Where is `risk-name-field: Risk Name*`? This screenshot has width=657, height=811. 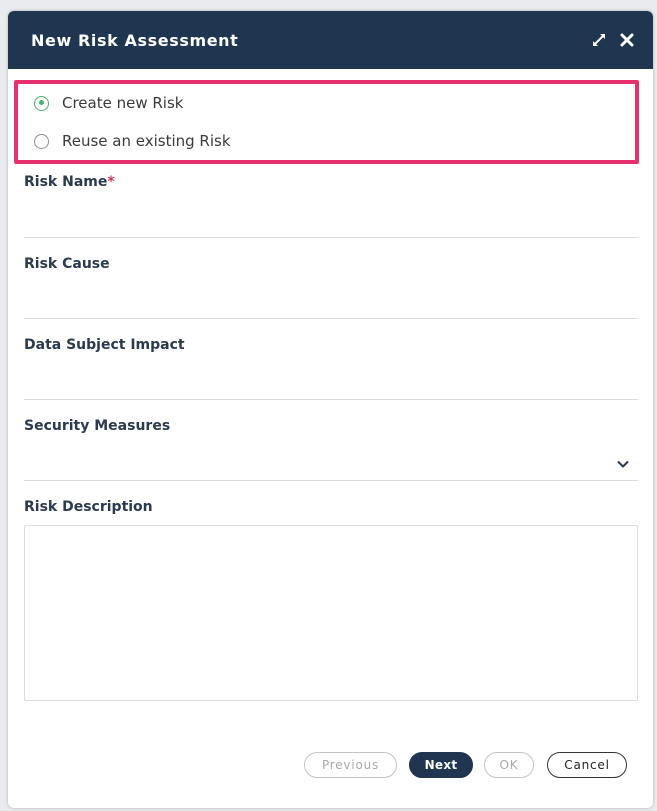 risk-name-field: Risk Name* is located at coordinates (331, 206).